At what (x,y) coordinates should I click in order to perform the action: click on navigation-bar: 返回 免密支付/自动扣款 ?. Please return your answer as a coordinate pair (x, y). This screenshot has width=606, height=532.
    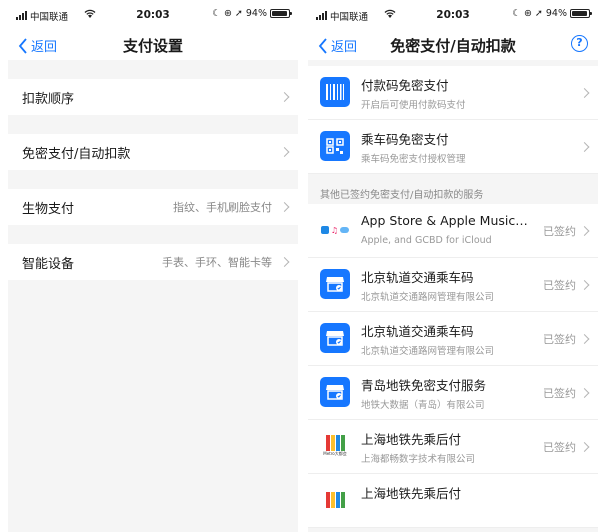
    Looking at the image, I should click on (453, 46).